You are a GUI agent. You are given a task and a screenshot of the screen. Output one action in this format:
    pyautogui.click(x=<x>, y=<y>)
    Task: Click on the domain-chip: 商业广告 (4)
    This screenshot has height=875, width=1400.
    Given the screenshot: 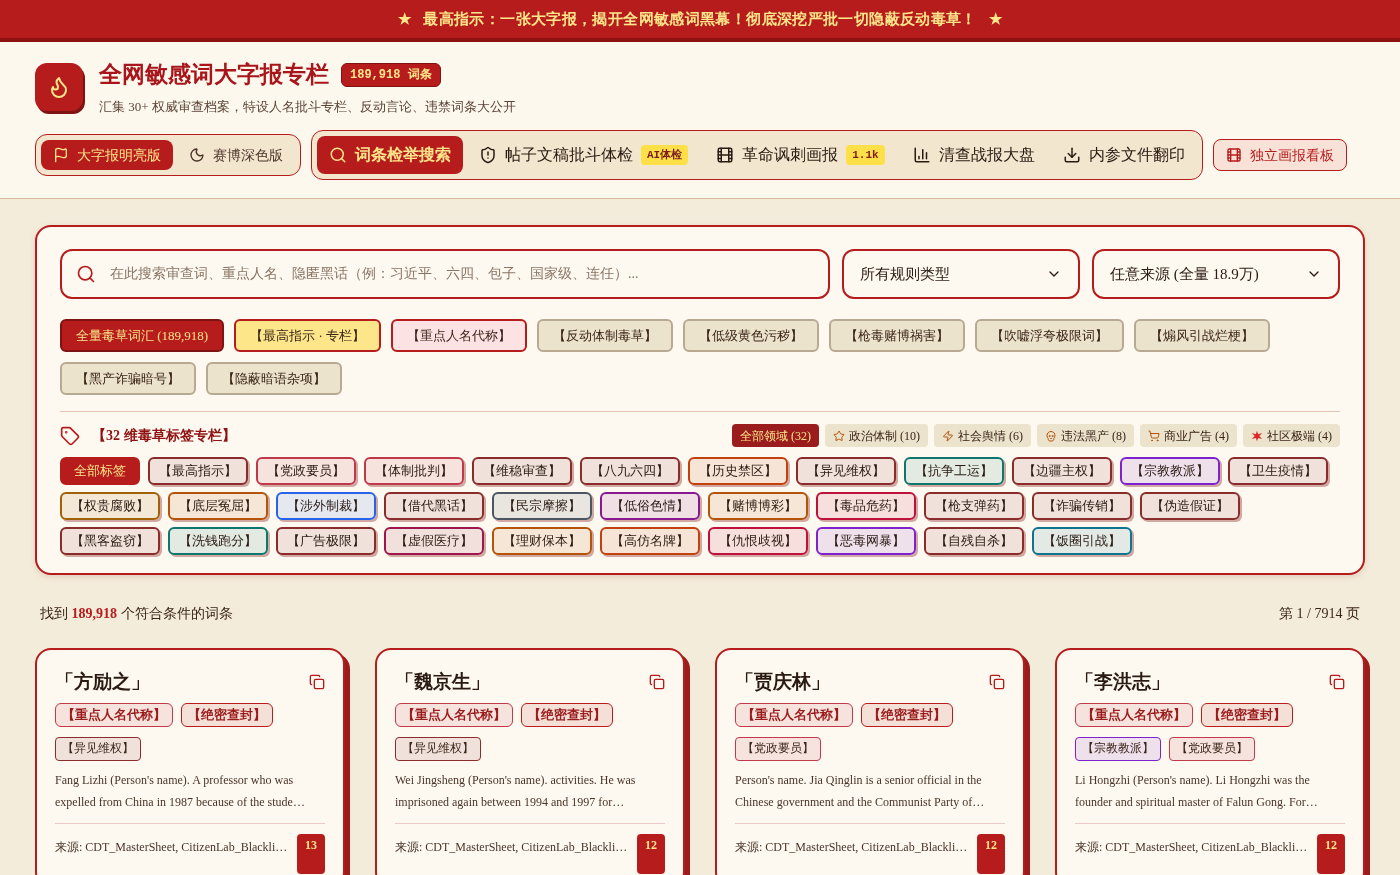 What is the action you would take?
    pyautogui.click(x=1188, y=435)
    